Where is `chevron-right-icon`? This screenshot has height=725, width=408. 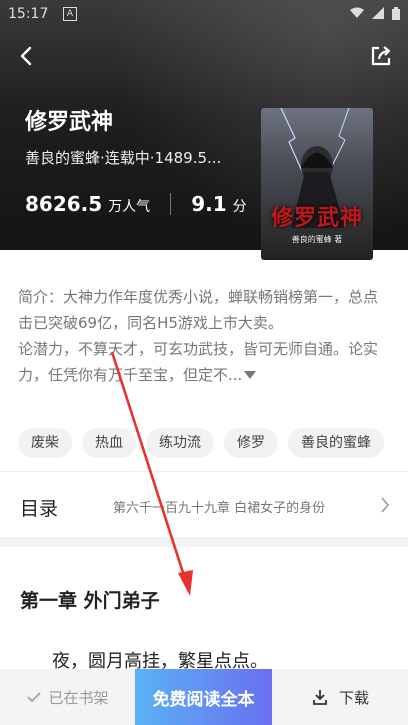
chevron-right-icon is located at coordinates (385, 505).